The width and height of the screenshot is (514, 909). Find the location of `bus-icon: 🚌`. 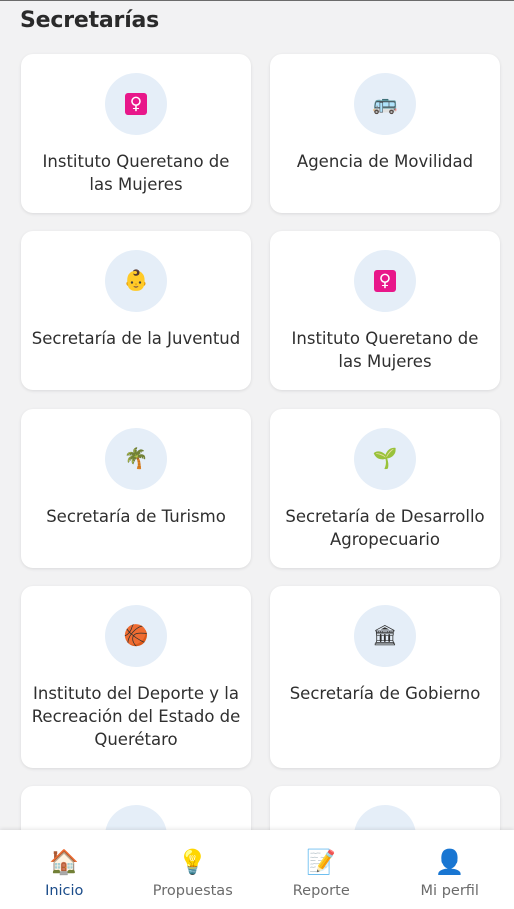

bus-icon: 🚌 is located at coordinates (385, 104).